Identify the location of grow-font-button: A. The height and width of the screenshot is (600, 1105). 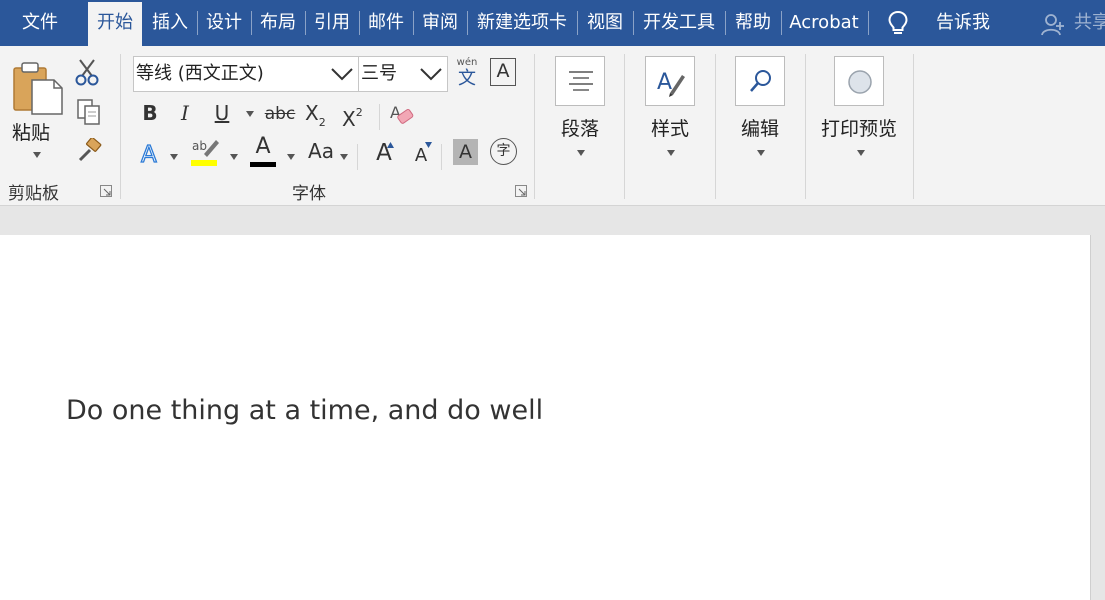
(384, 153).